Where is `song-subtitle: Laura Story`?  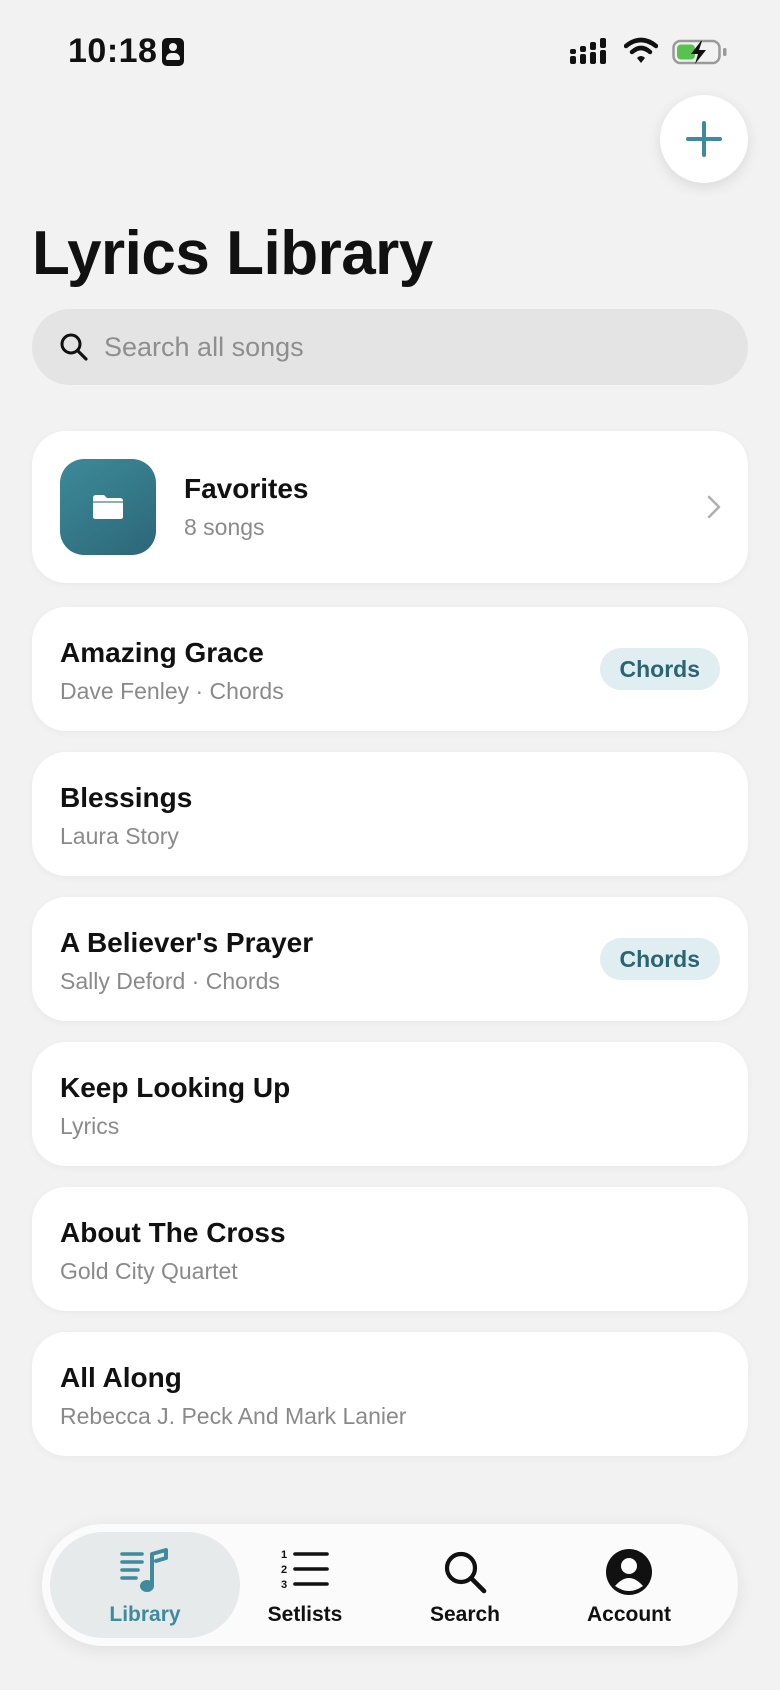 song-subtitle: Laura Story is located at coordinates (119, 836).